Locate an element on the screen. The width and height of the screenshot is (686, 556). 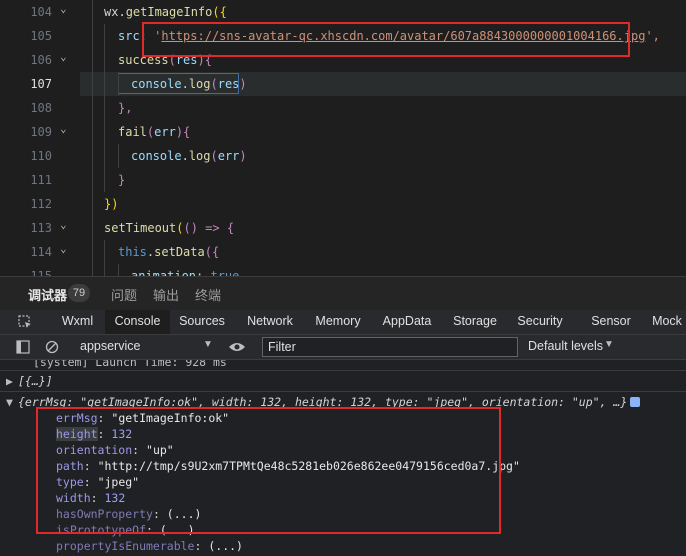
tab-sources-label: Sources is located at coordinates (202, 321).